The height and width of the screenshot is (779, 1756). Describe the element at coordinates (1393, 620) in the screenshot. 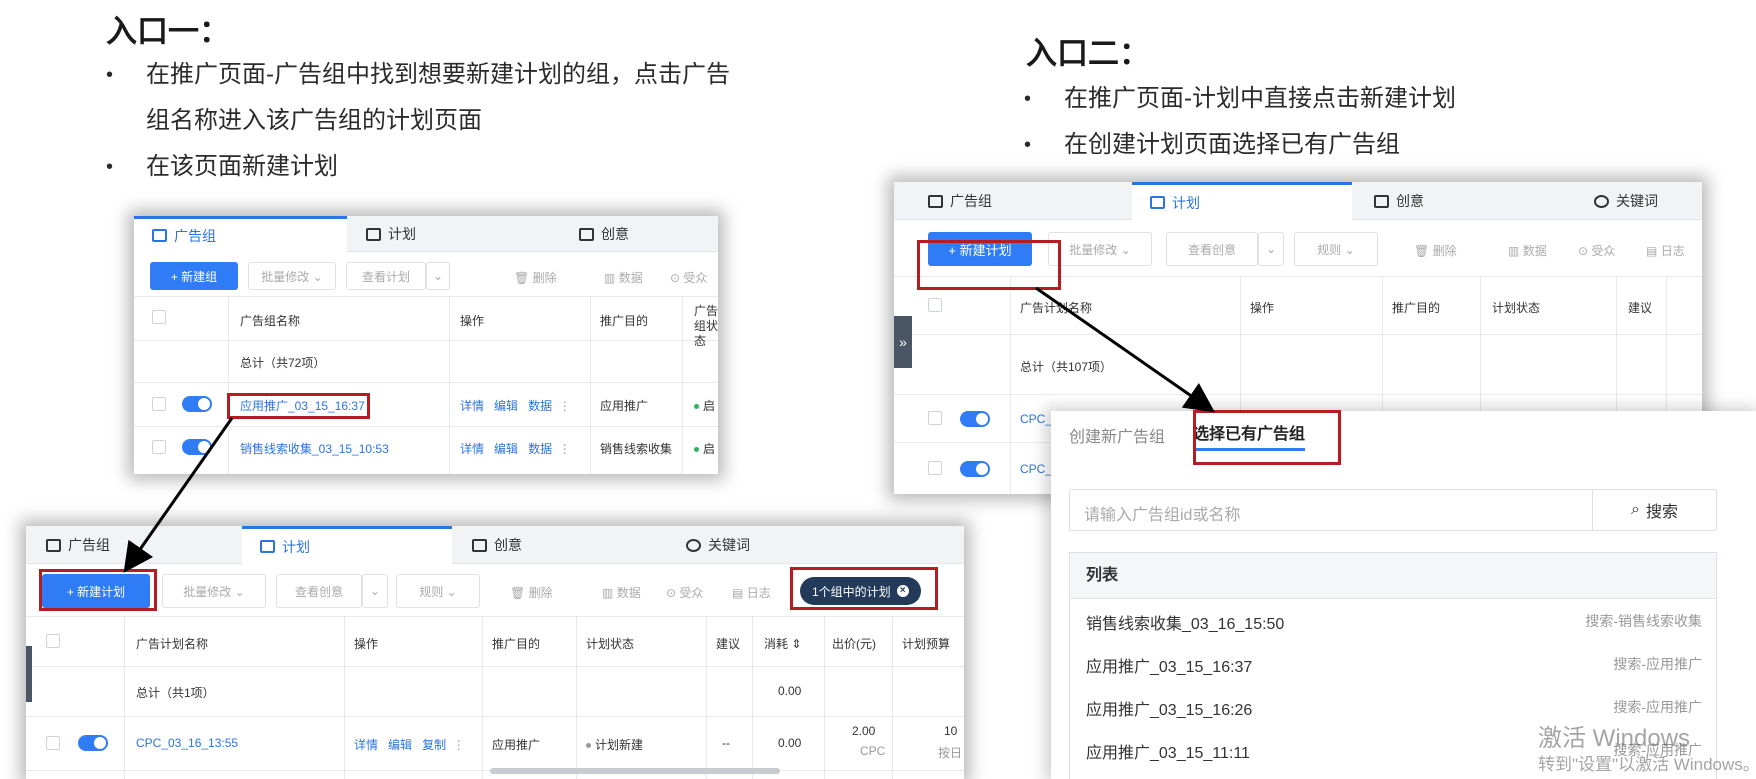

I see `list-item: 销售线索收集_03_16_15:50 搜索-销售线索收集` at that location.